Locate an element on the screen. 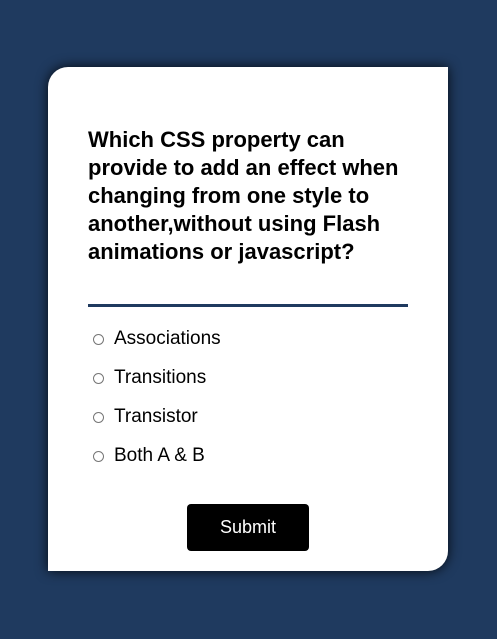 The width and height of the screenshot is (497, 639). submit-button: Submit is located at coordinates (248, 527).